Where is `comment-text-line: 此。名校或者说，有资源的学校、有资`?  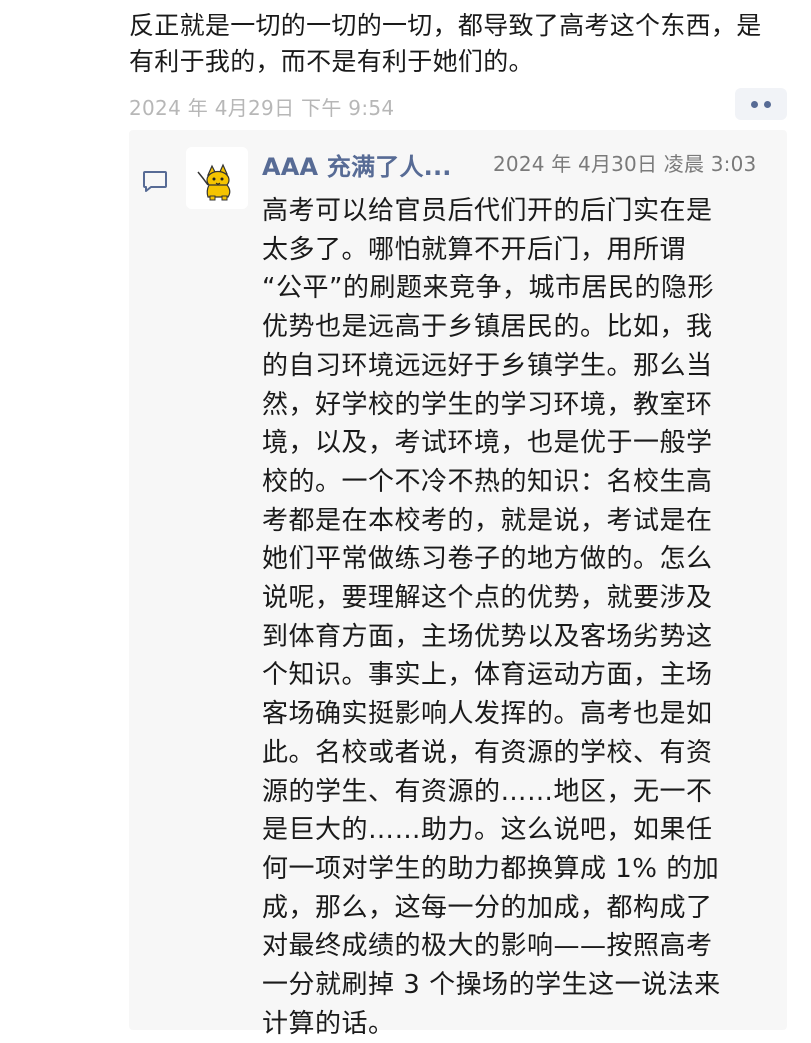 comment-text-line: 此。名校或者说，有资源的学校、有资 is located at coordinates (487, 752).